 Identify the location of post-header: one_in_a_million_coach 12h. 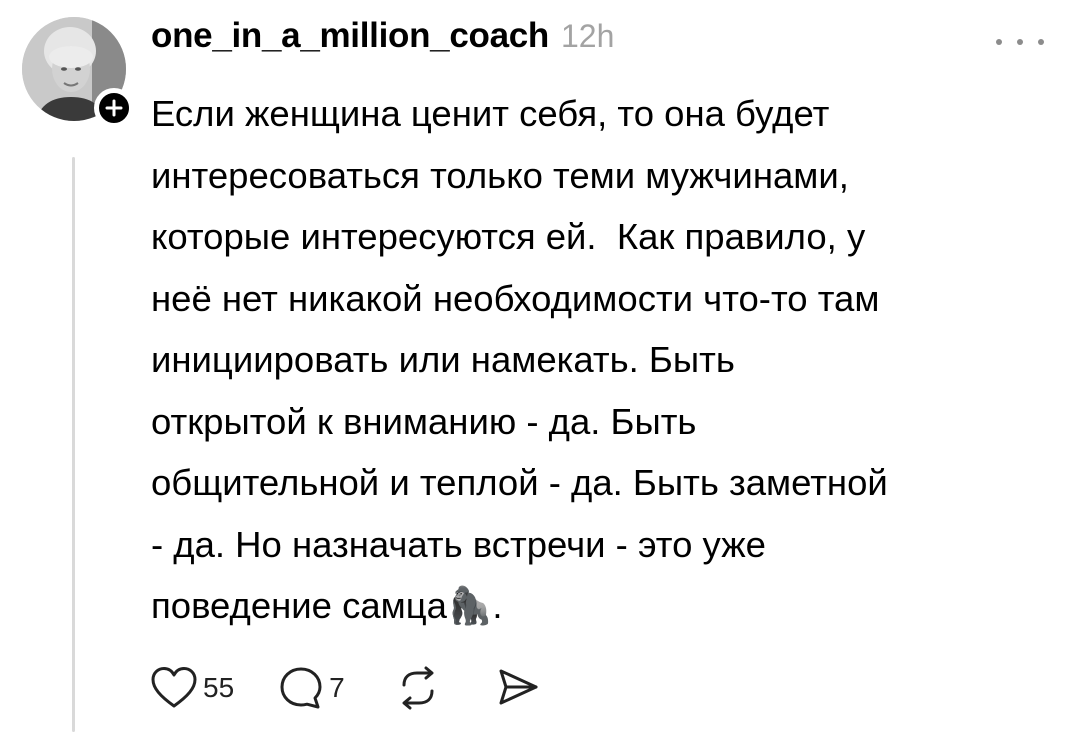
(382, 41).